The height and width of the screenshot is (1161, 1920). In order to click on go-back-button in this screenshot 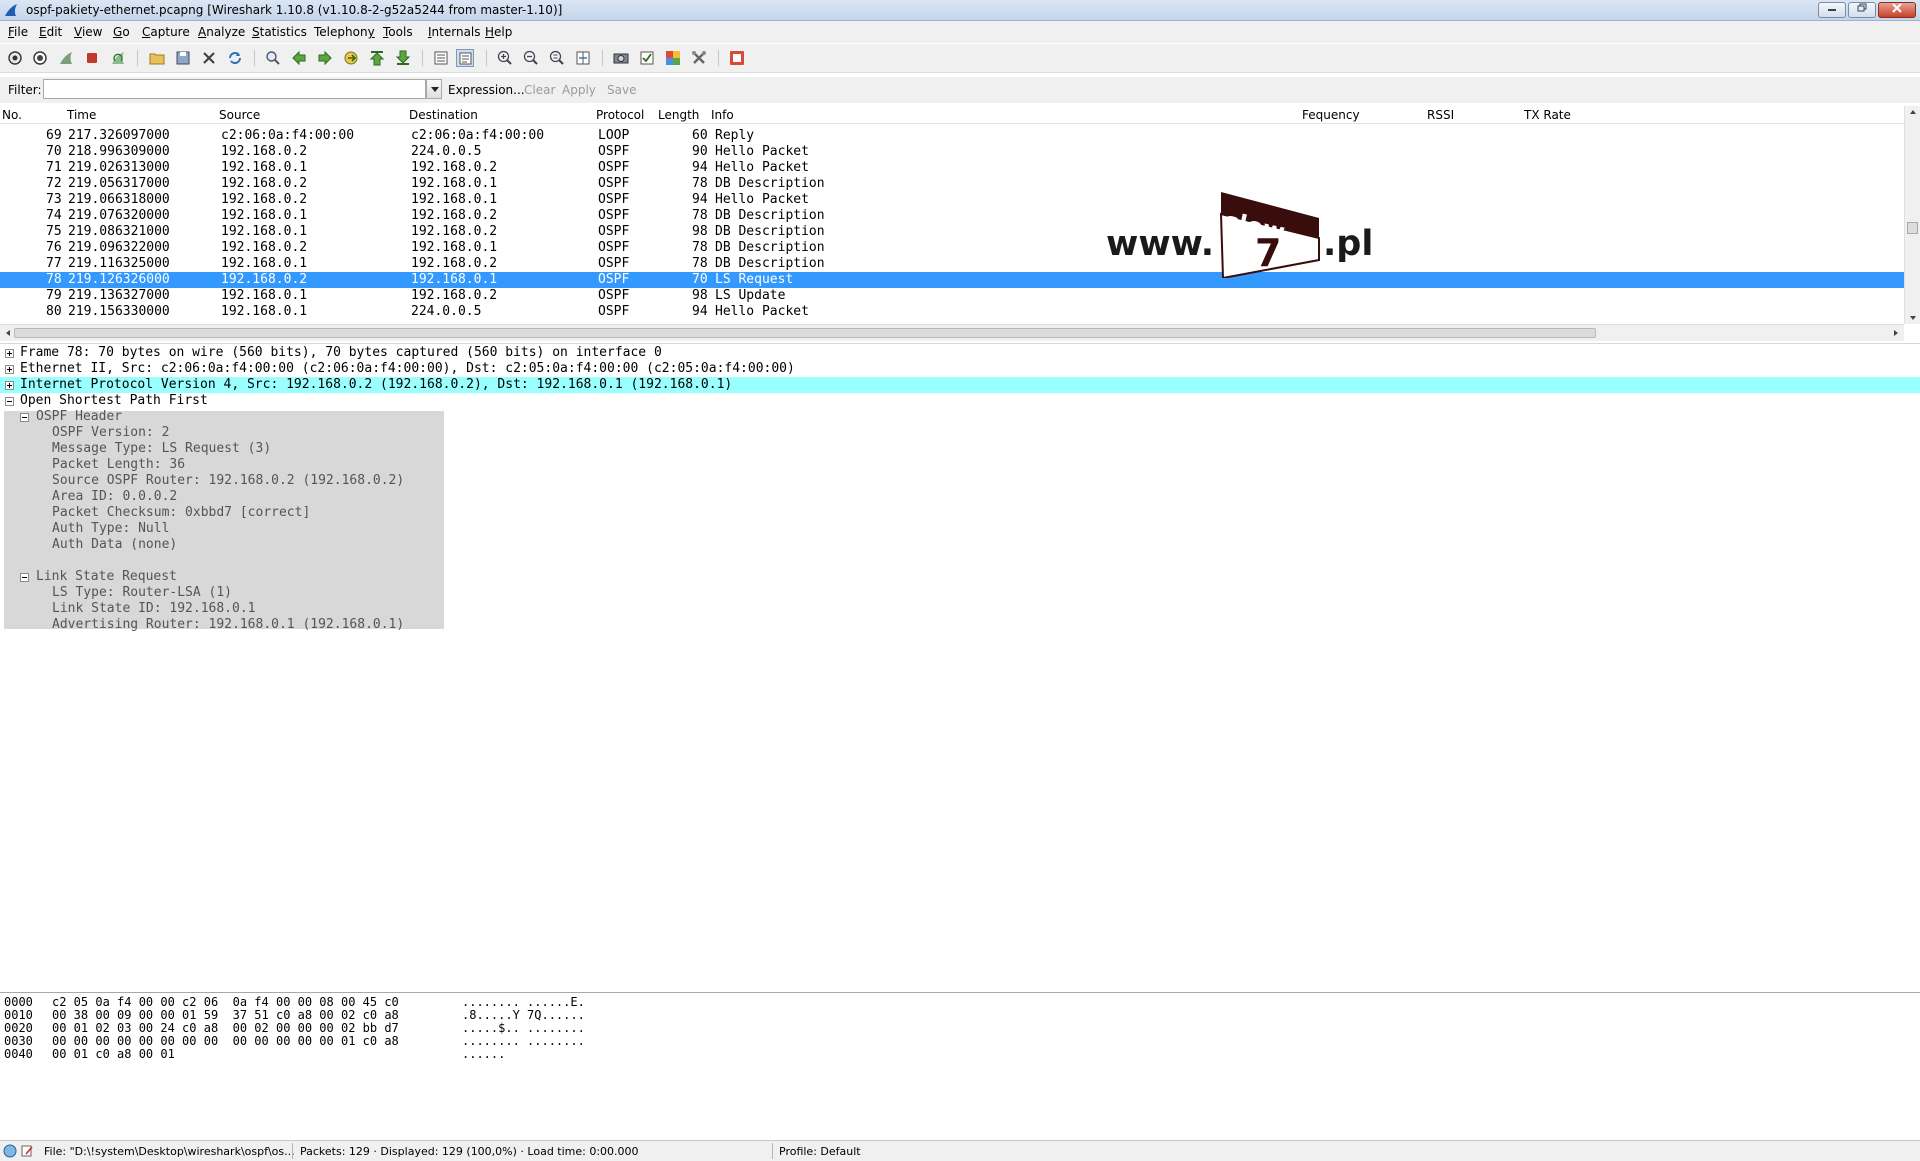, I will do `click(299, 58)`.